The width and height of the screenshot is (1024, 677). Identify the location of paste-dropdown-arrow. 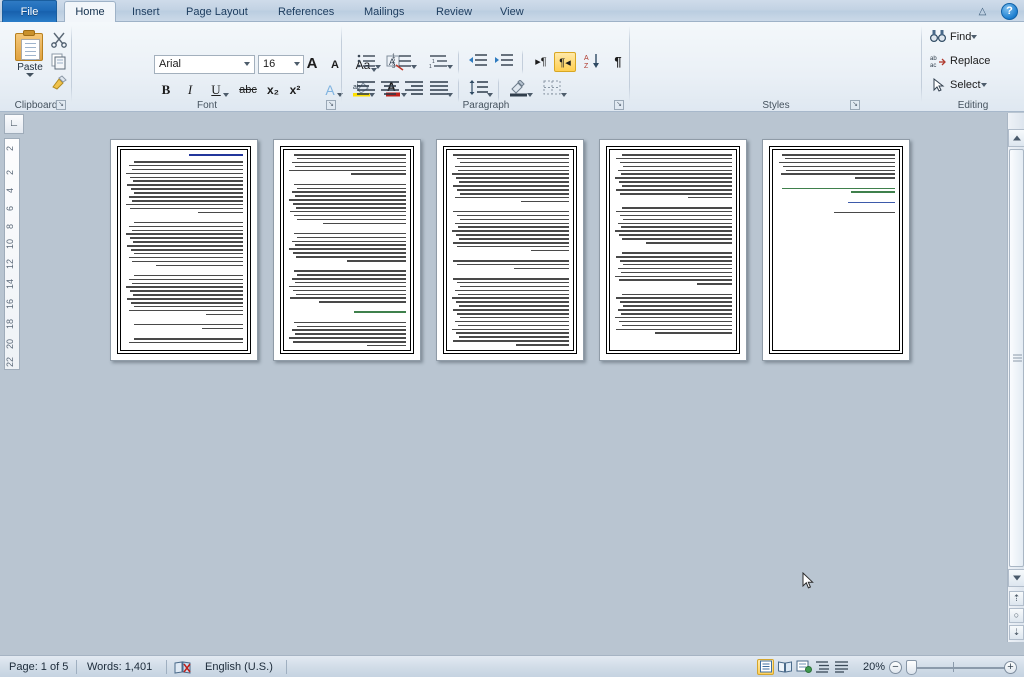
(30, 75).